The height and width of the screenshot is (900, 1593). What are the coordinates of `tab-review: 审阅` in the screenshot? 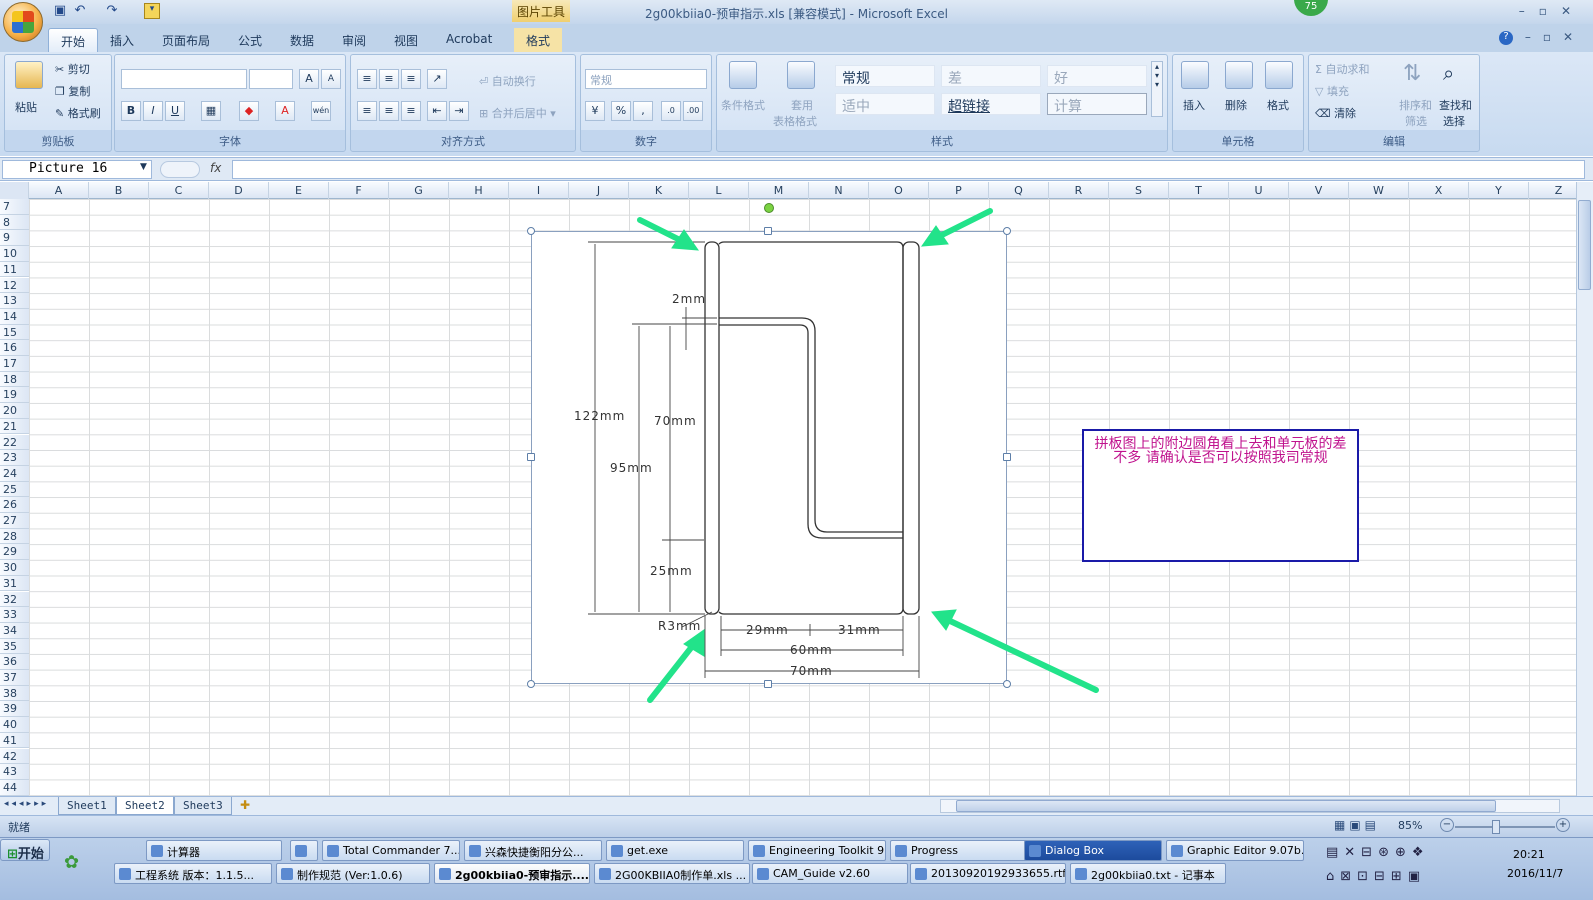 It's located at (354, 40).